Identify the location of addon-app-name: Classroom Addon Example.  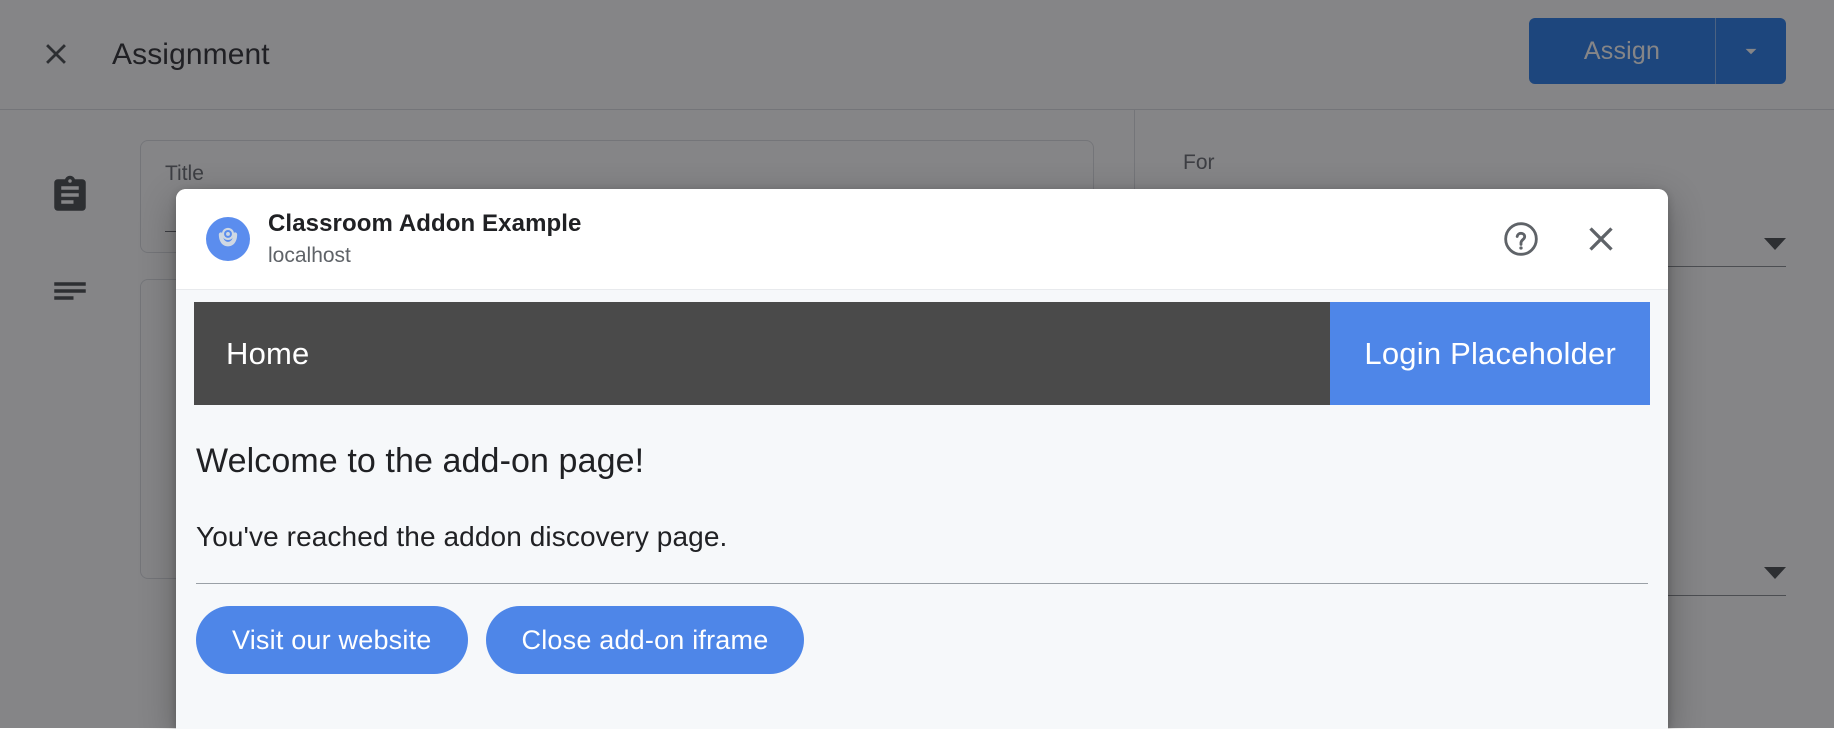
(883, 224).